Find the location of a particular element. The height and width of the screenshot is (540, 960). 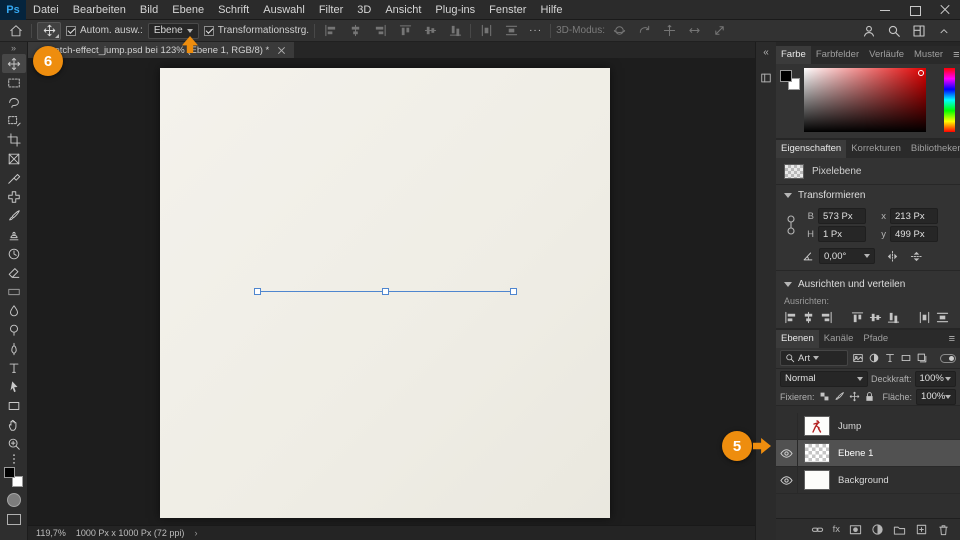

gradient-tool is located at coordinates (14, 291).